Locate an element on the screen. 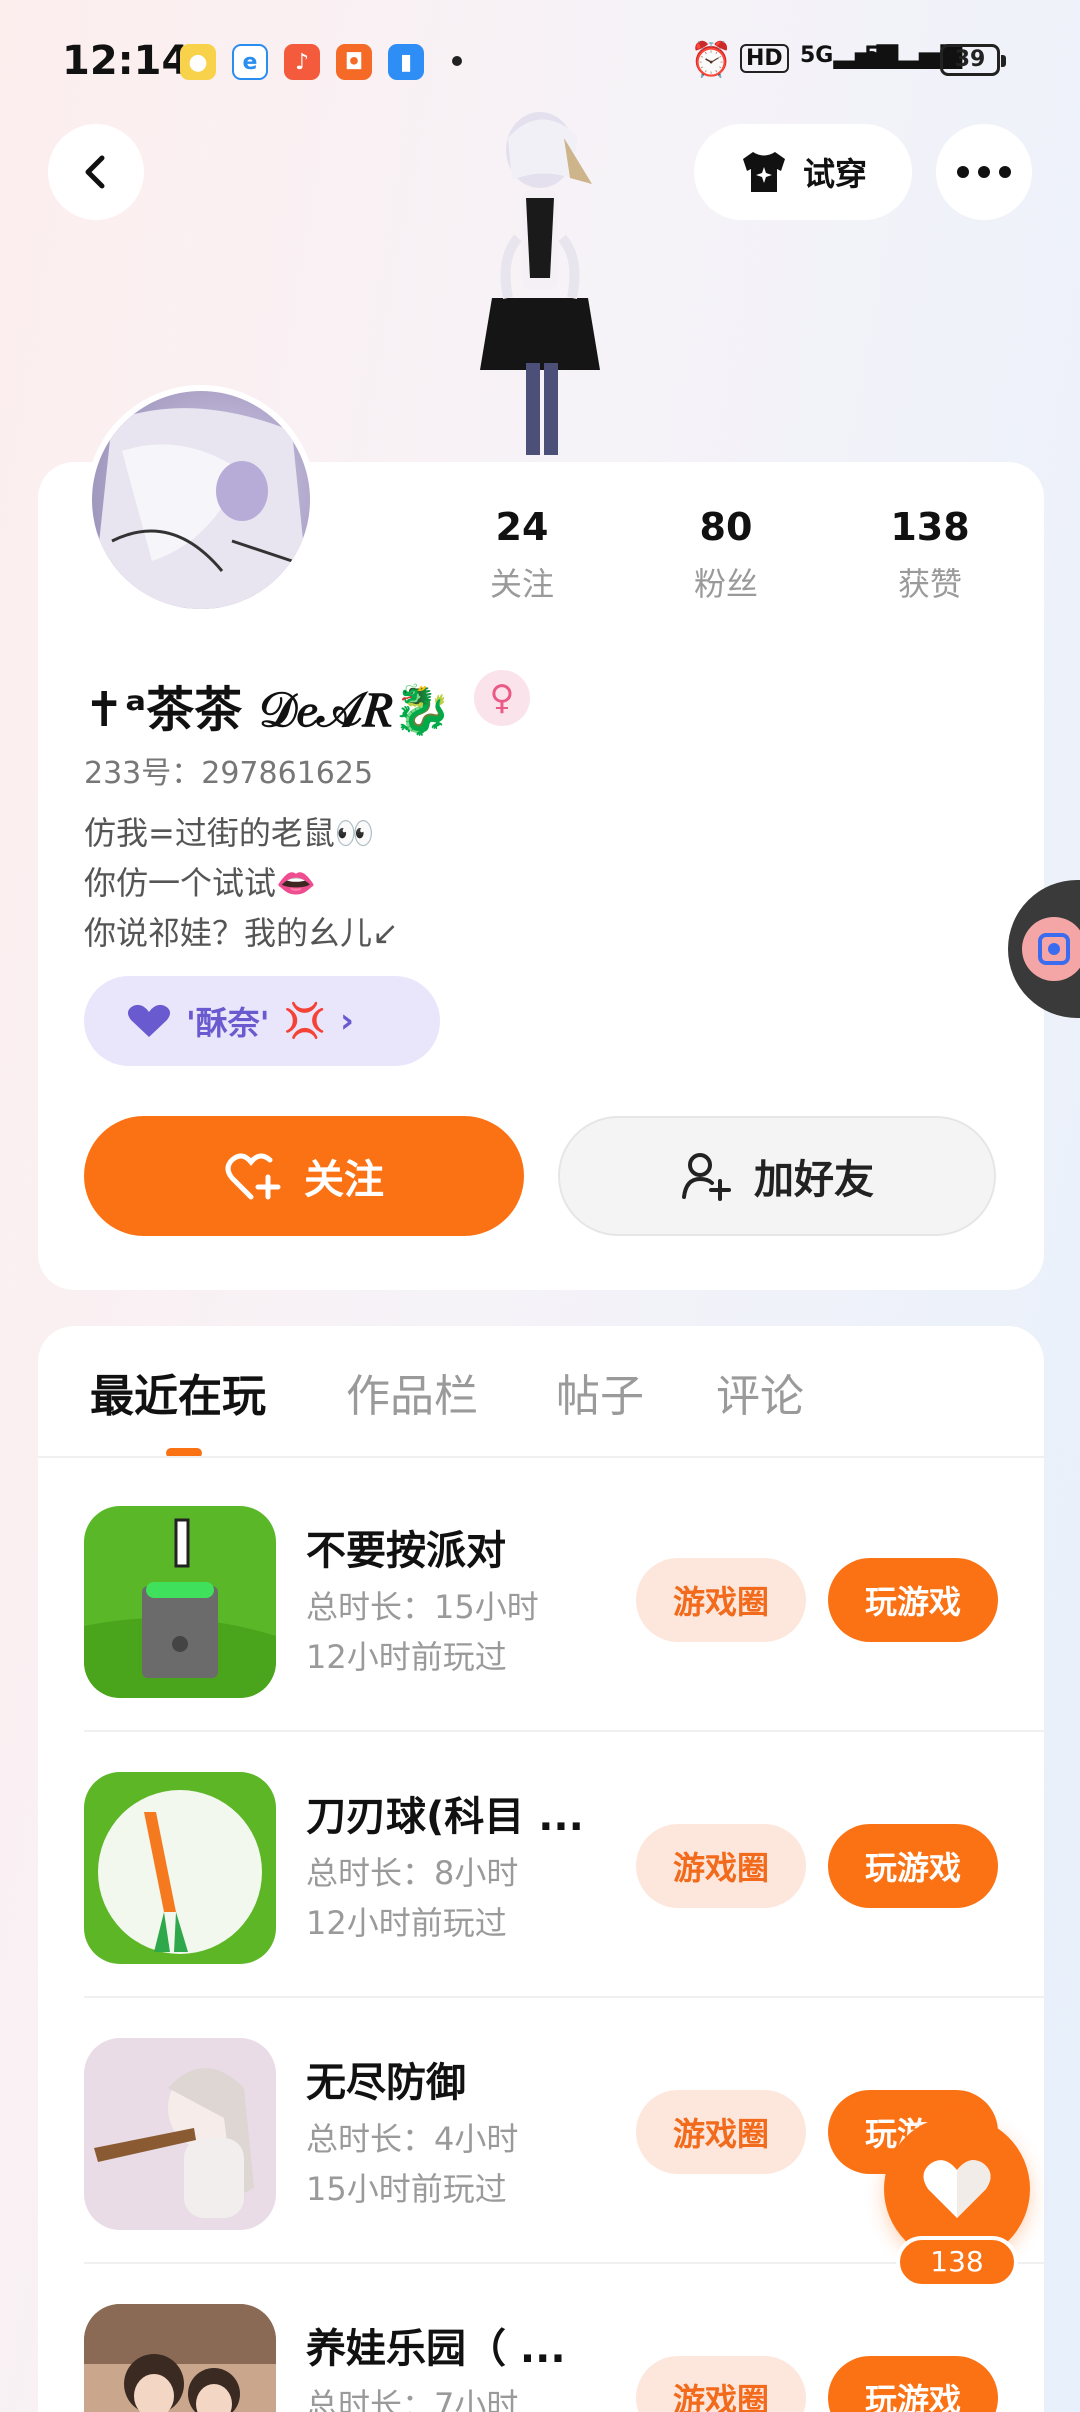 The width and height of the screenshot is (1080, 2412). stat-following-label: 关注 is located at coordinates (521, 584).